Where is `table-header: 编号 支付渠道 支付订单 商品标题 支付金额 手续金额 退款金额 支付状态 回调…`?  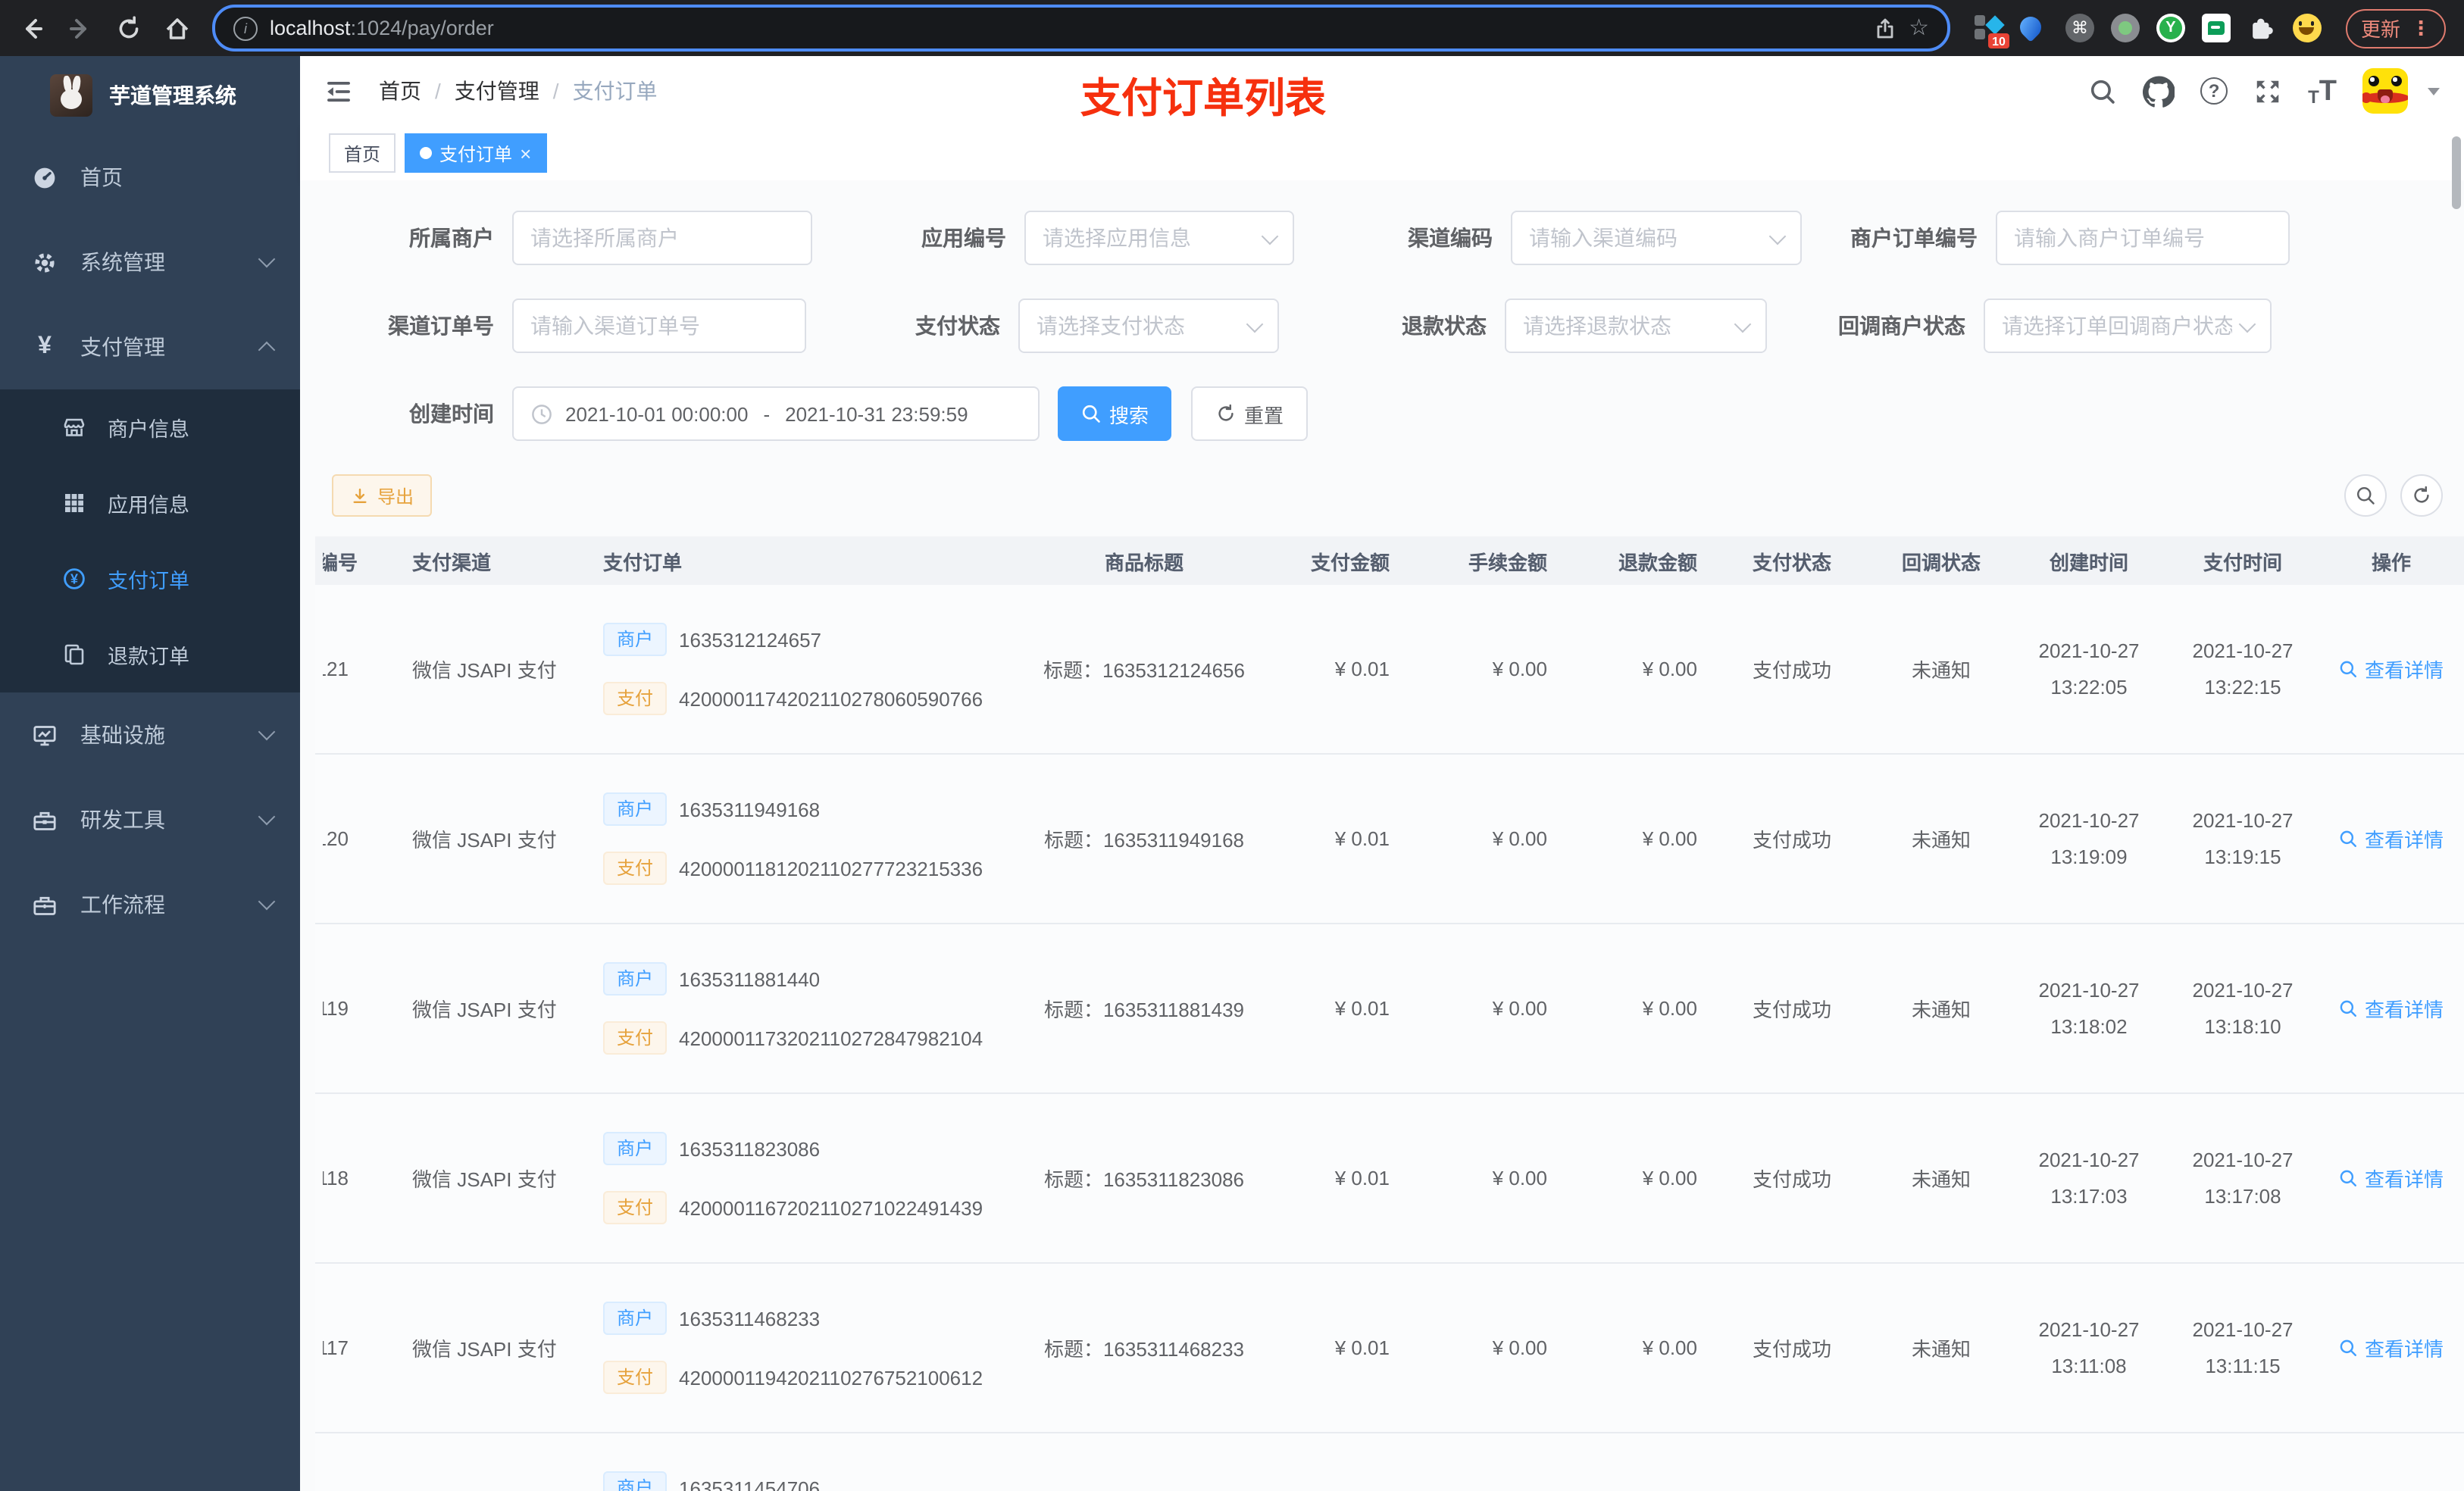 table-header: 编号 支付渠道 支付订单 商品标题 支付金额 手续金额 退款金额 支付状态 回调… is located at coordinates (1389, 560).